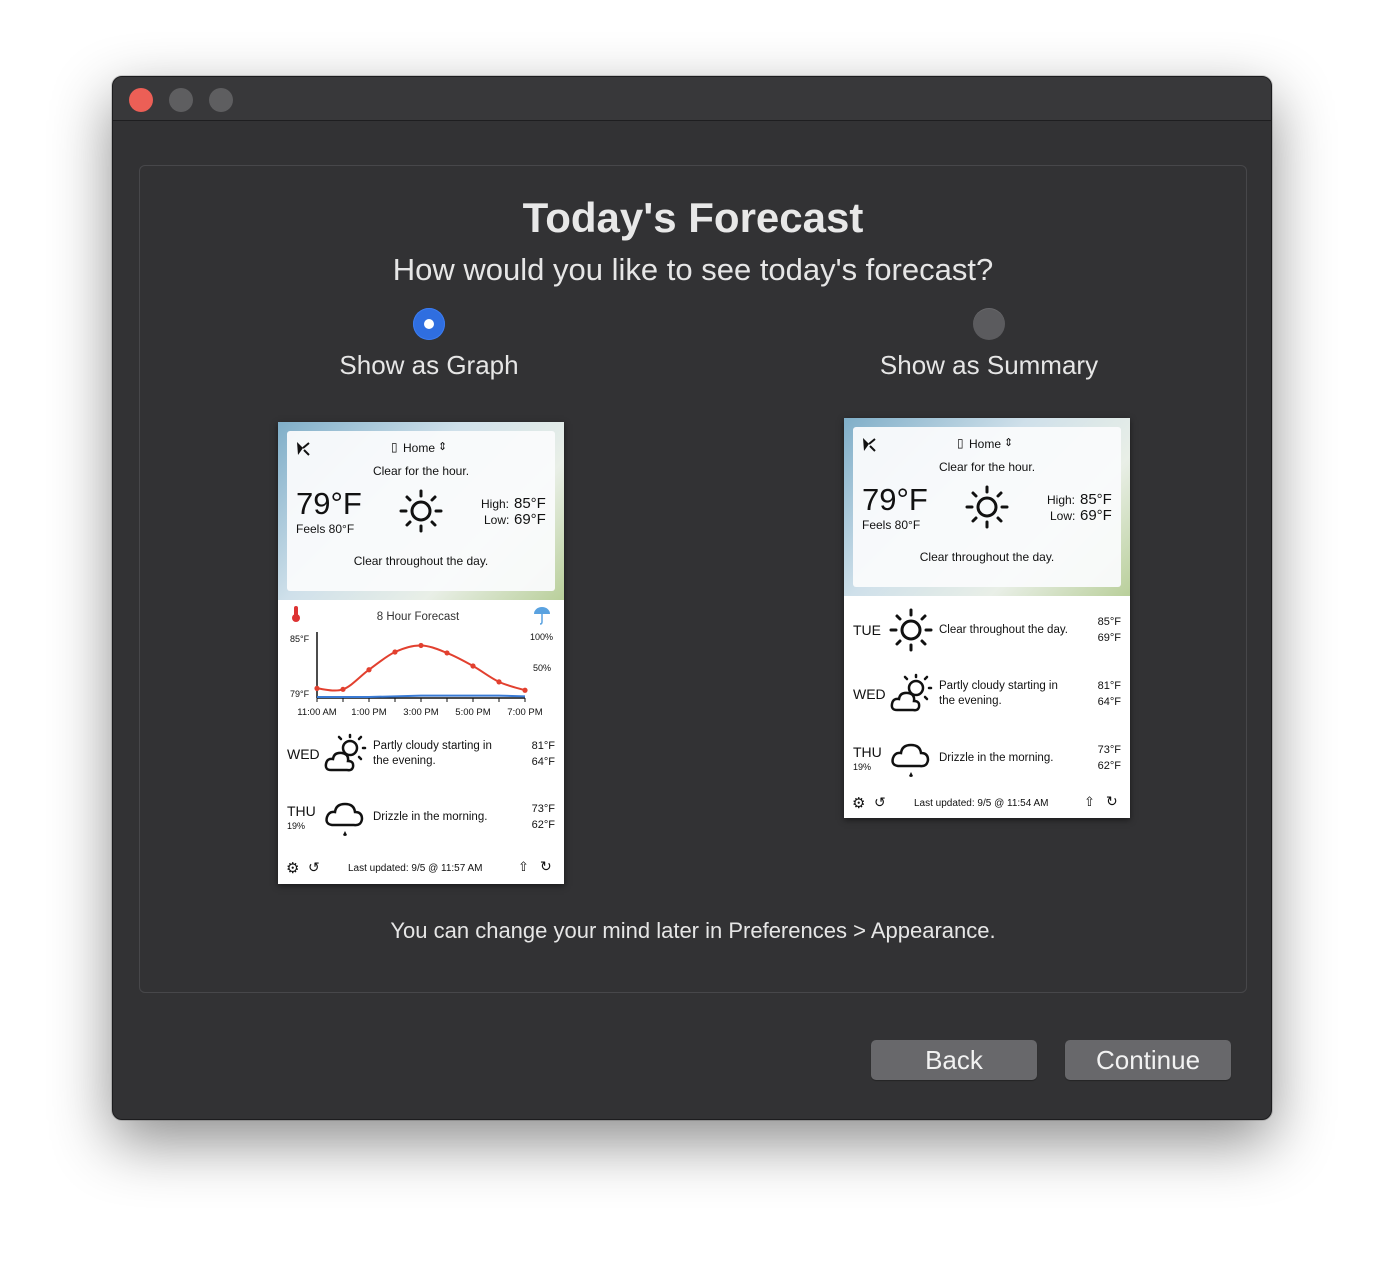 The width and height of the screenshot is (1384, 1268). I want to click on low-label: Low:, so click(1063, 516).